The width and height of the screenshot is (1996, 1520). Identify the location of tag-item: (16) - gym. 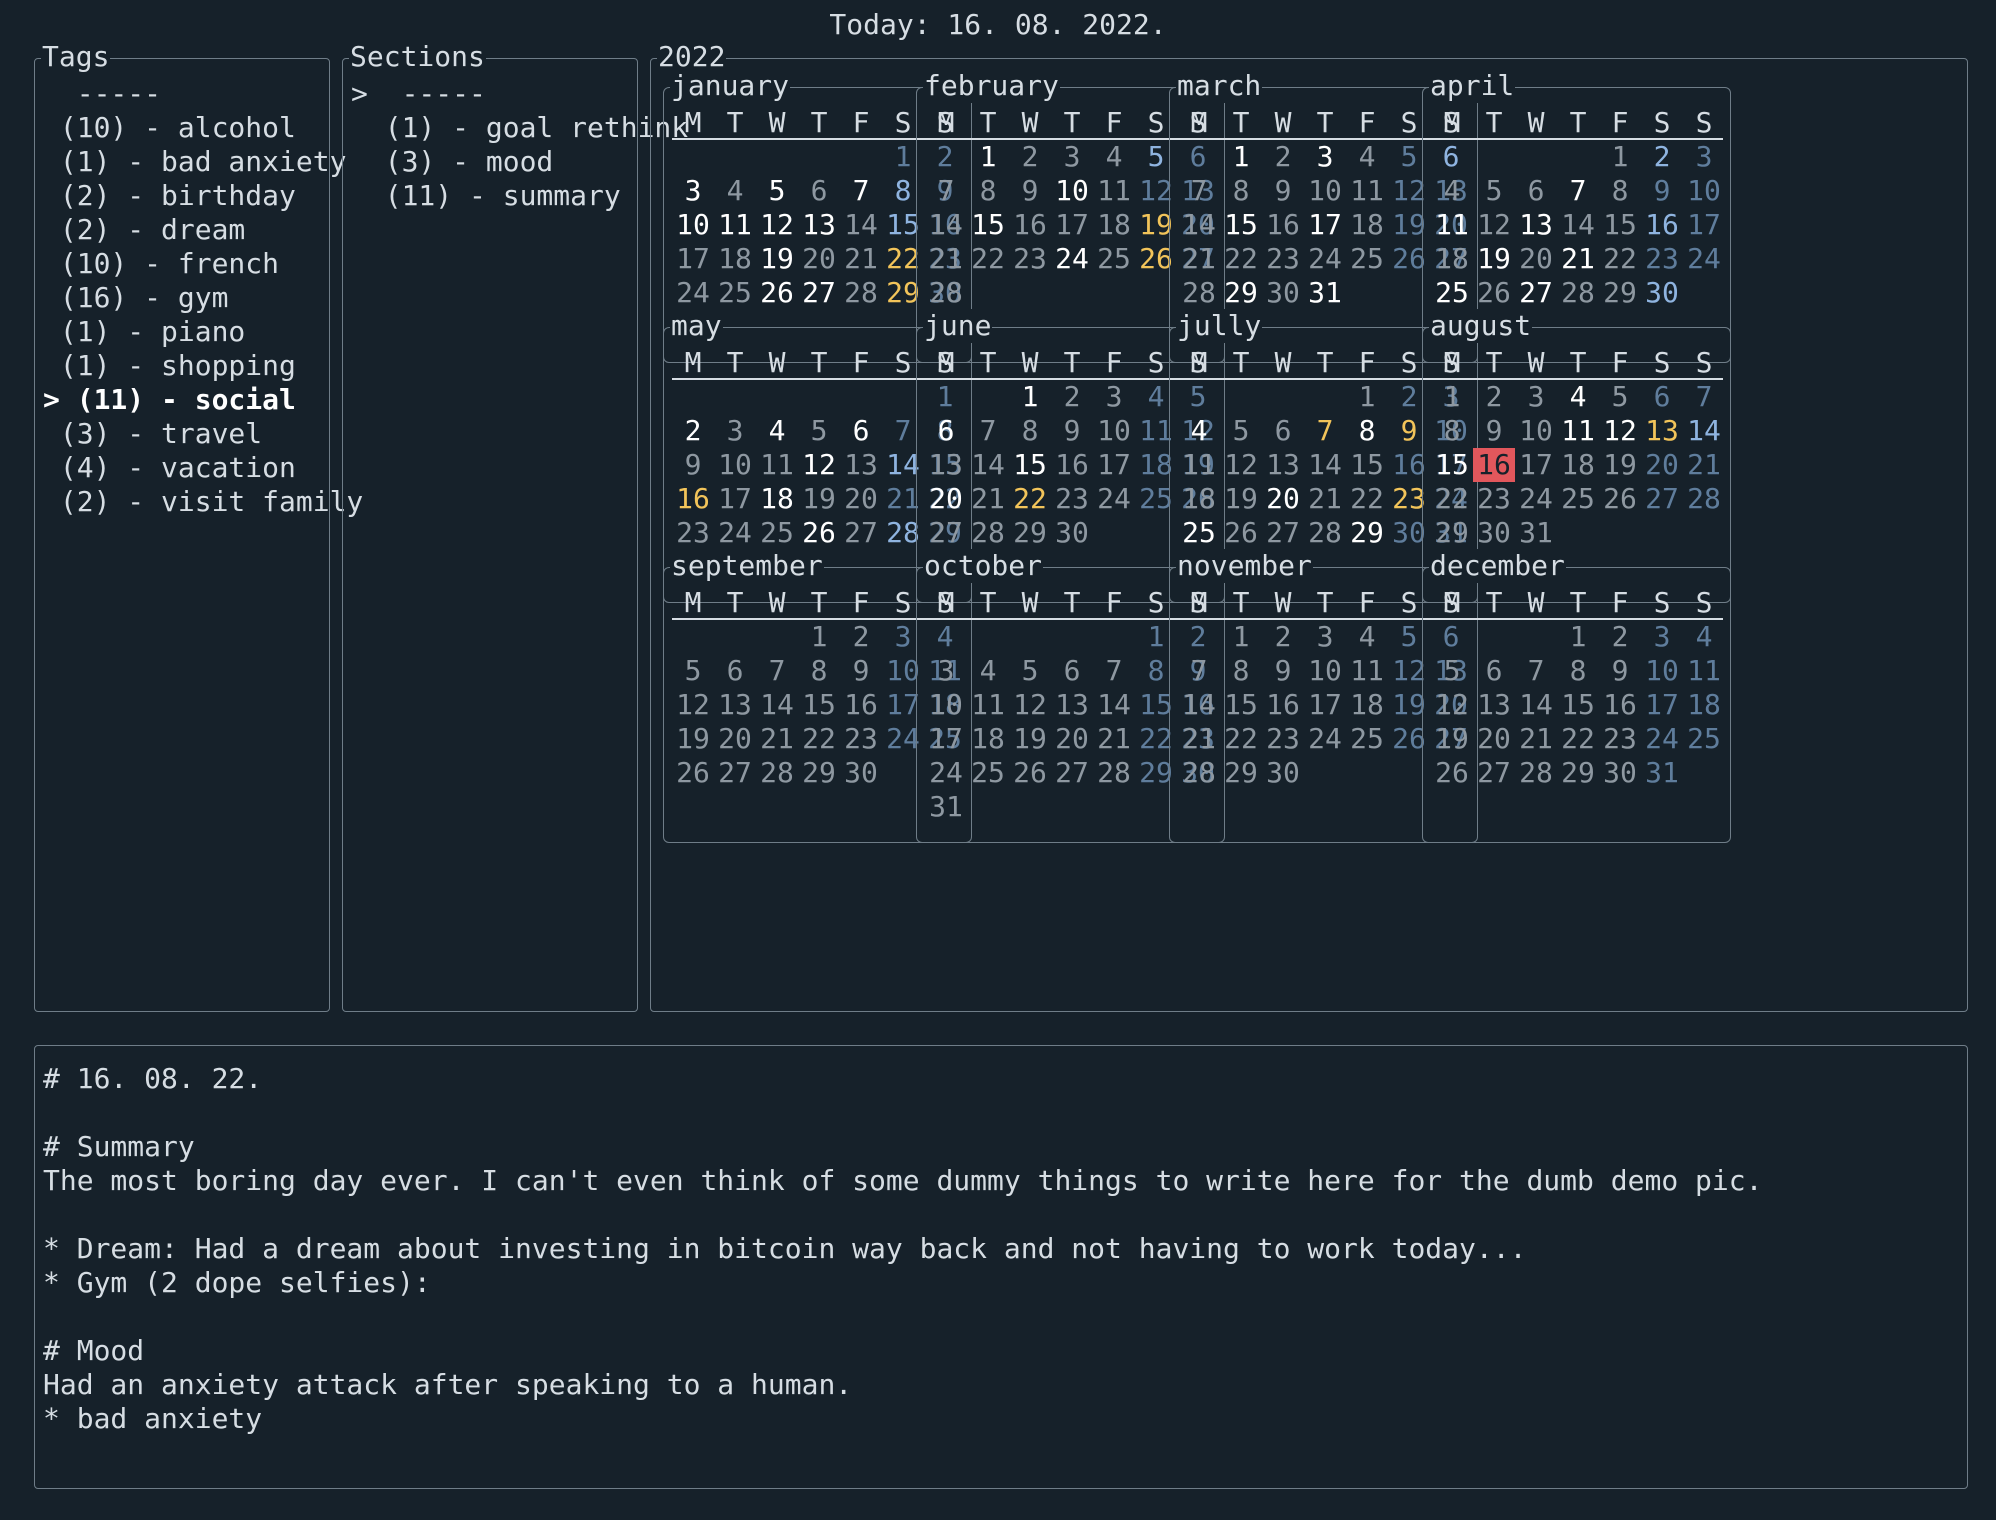
(203, 298).